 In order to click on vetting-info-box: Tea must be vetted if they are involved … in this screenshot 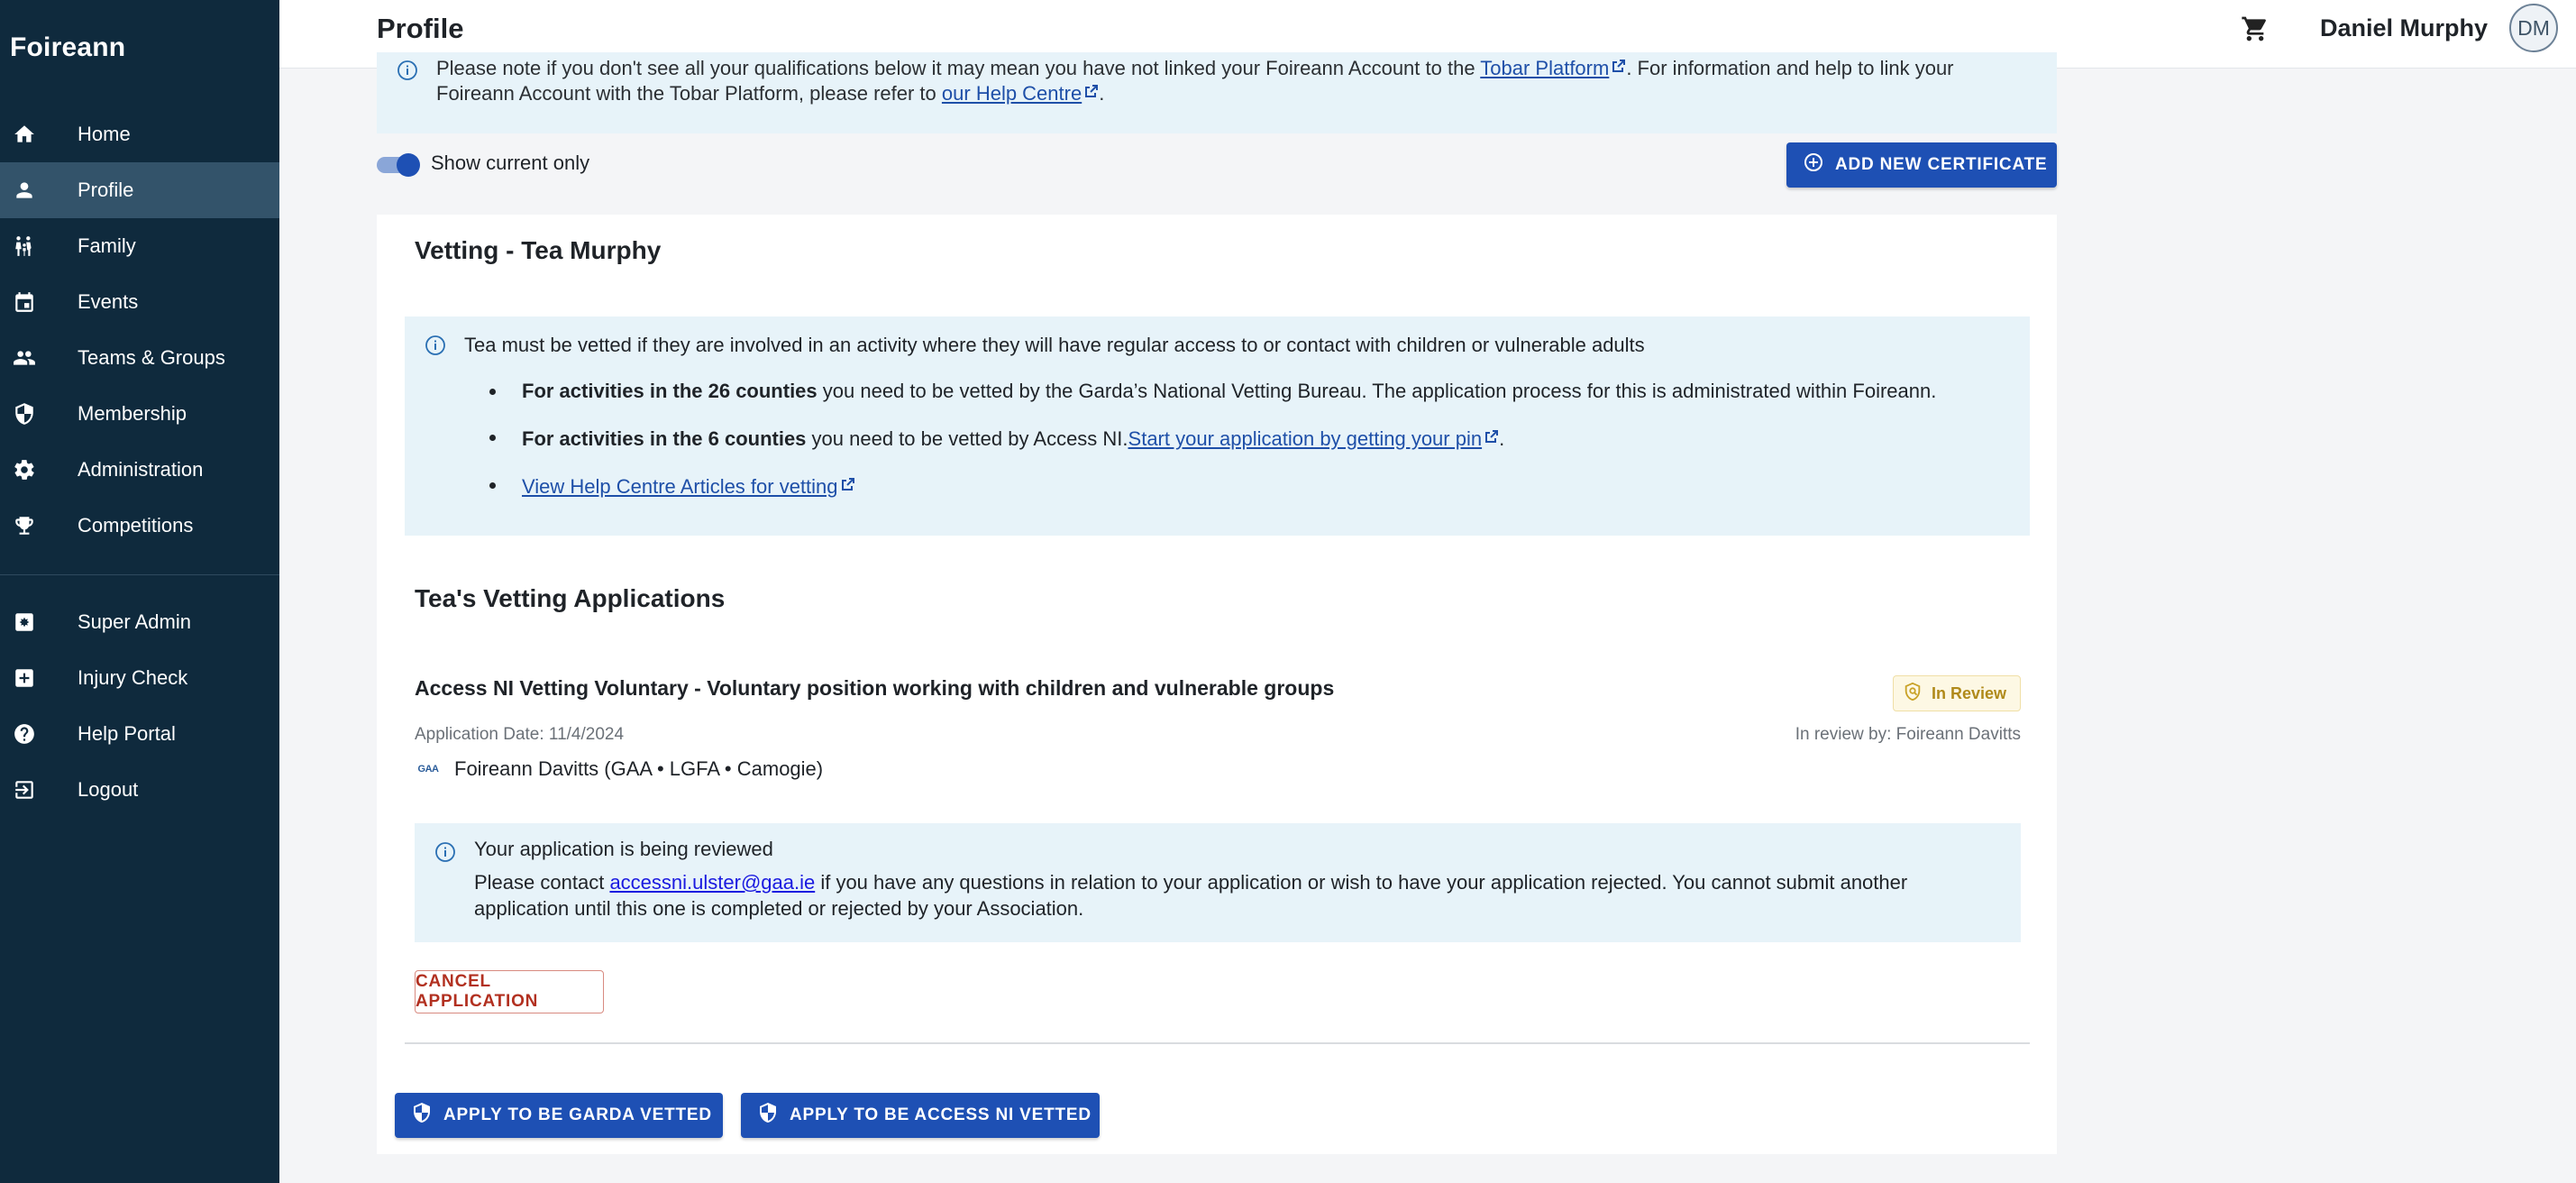, I will do `click(1217, 426)`.